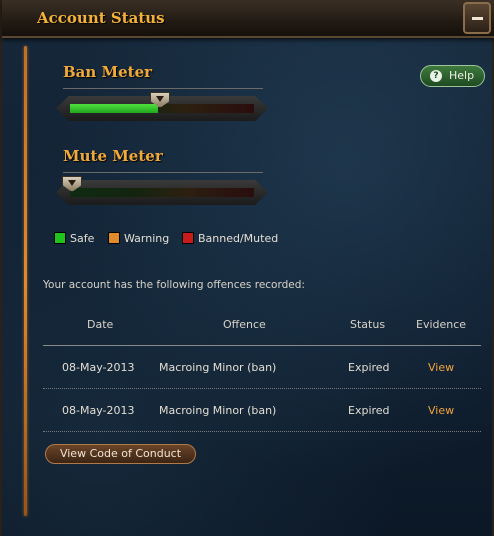 The width and height of the screenshot is (494, 536). I want to click on legend-label: Safe, so click(82, 238).